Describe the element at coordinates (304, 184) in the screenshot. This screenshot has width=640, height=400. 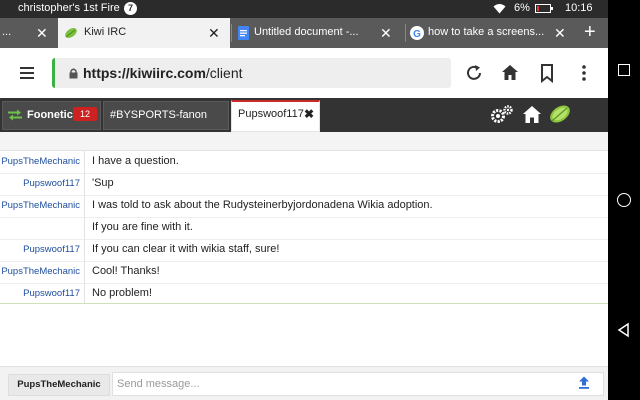
I see `message-row: Pupswoof117 'Sup` at that location.